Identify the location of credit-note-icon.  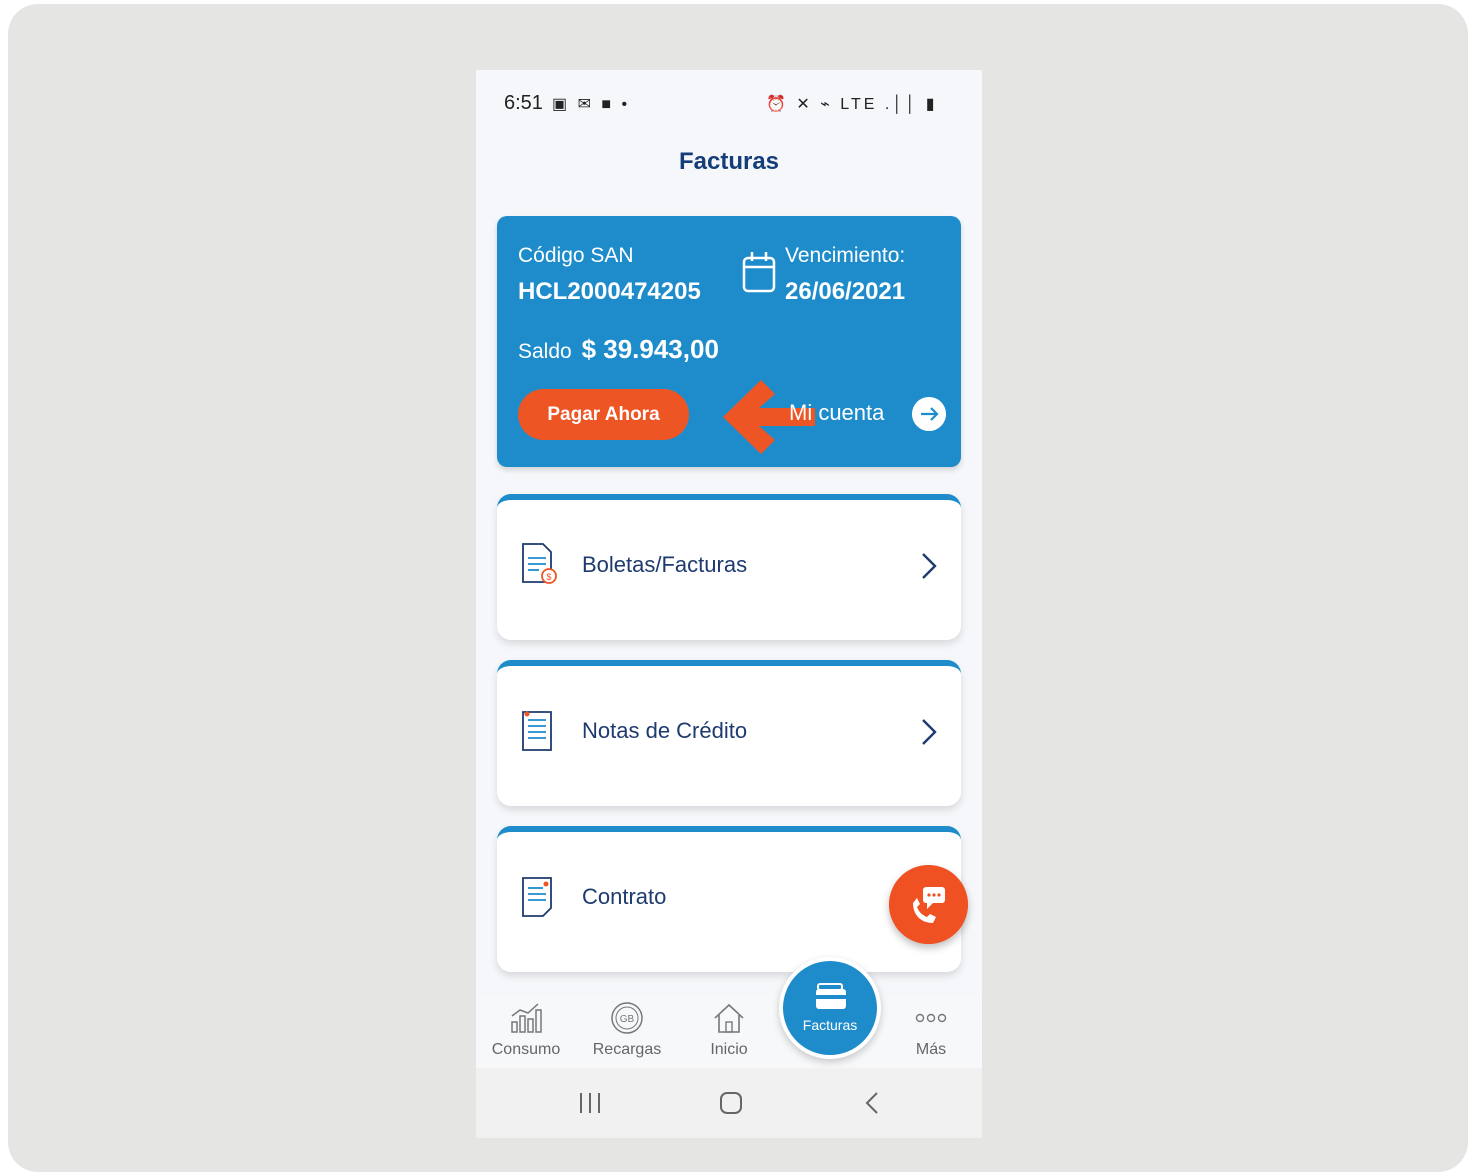
(537, 731).